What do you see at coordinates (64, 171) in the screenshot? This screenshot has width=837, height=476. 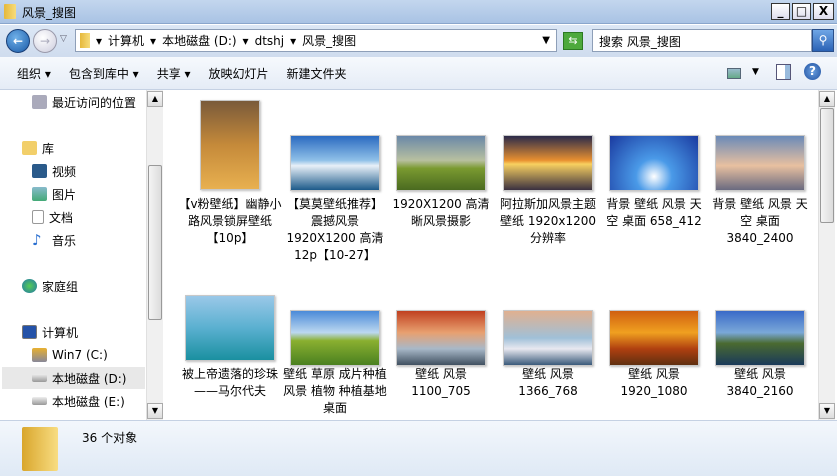 I see `nav-label: 视频` at bounding box center [64, 171].